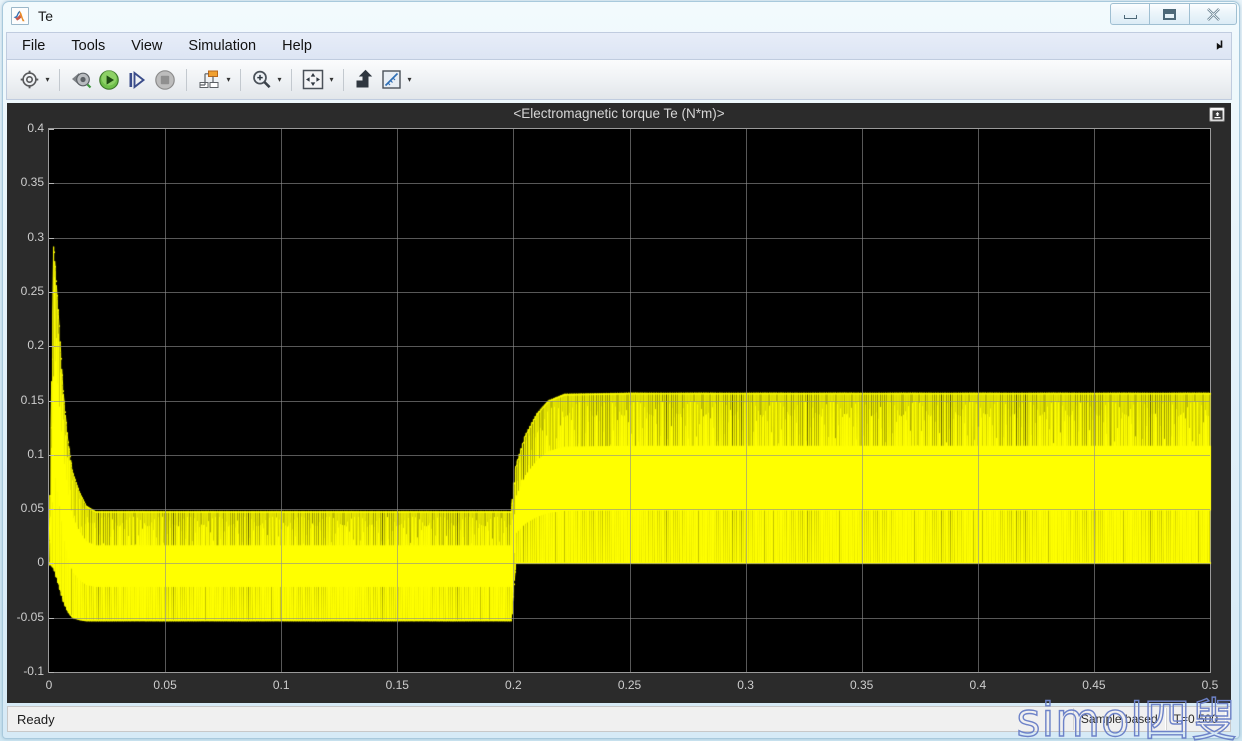 Image resolution: width=1242 pixels, height=741 pixels. Describe the element at coordinates (619, 113) in the screenshot. I see `scope-title: <Electromagnetic torque Te (N*m)>` at that location.